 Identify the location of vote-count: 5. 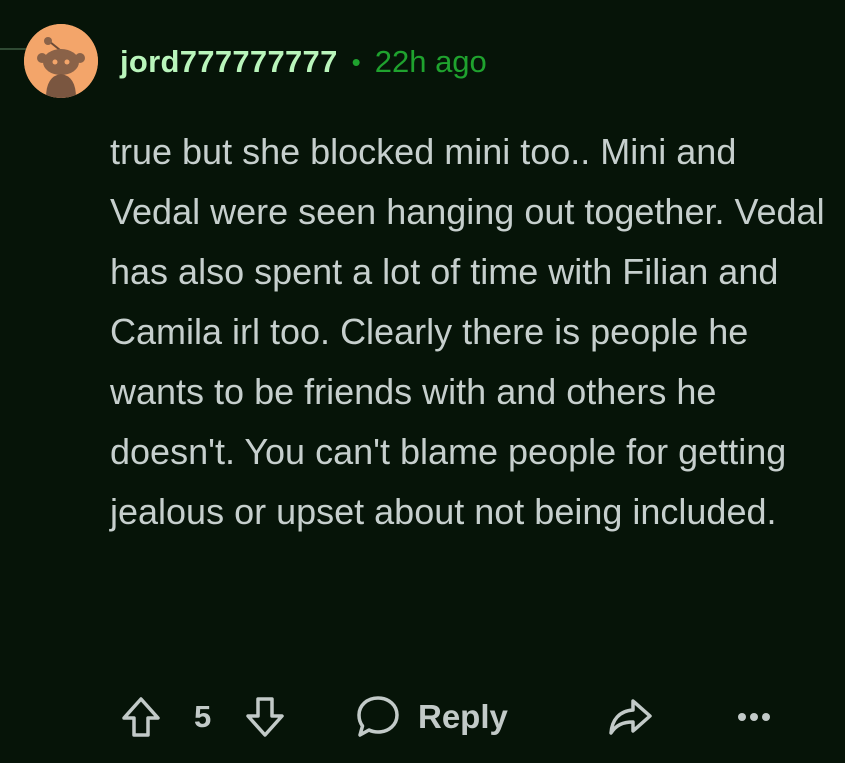
(203, 716).